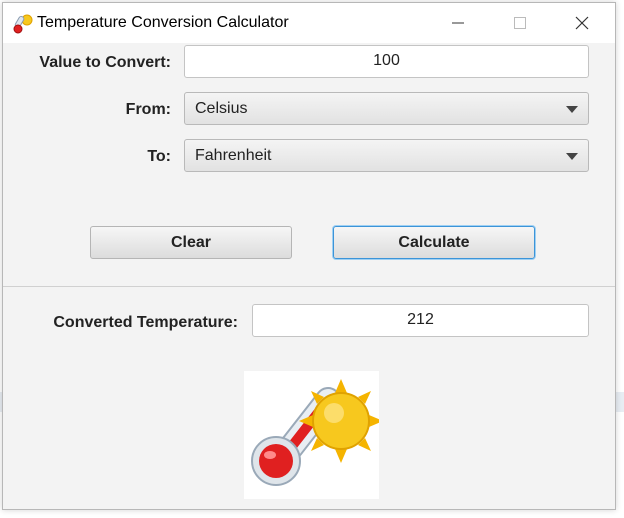 The height and width of the screenshot is (518, 624). I want to click on value-input: 100, so click(386, 61).